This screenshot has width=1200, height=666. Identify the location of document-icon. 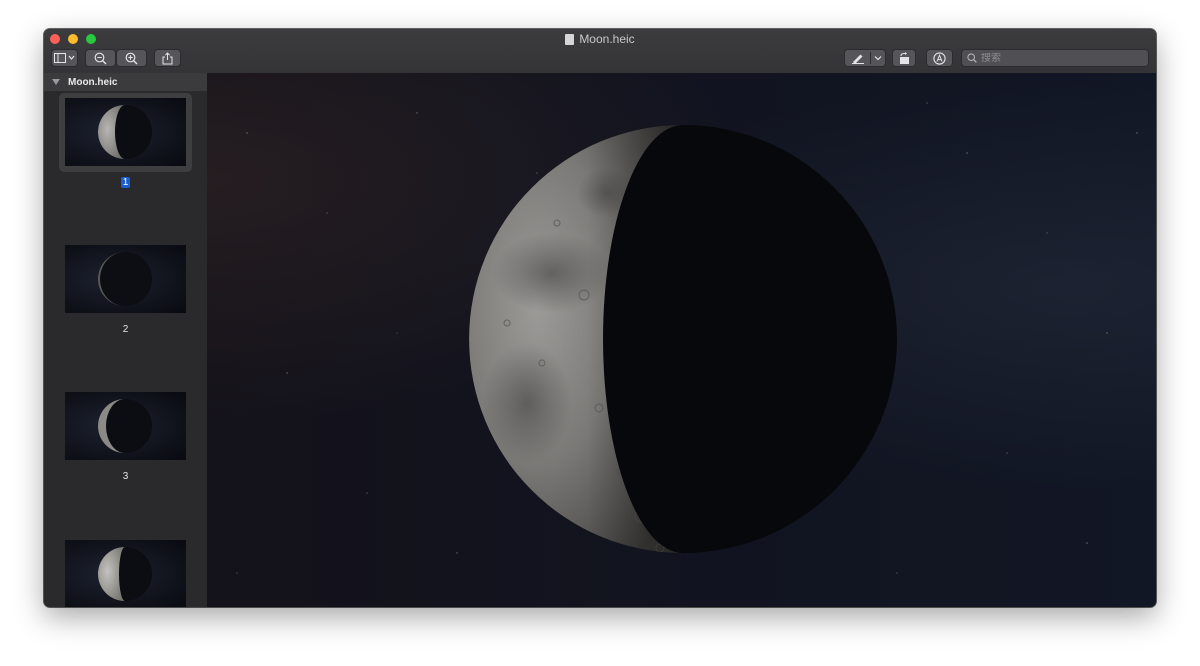
(570, 39).